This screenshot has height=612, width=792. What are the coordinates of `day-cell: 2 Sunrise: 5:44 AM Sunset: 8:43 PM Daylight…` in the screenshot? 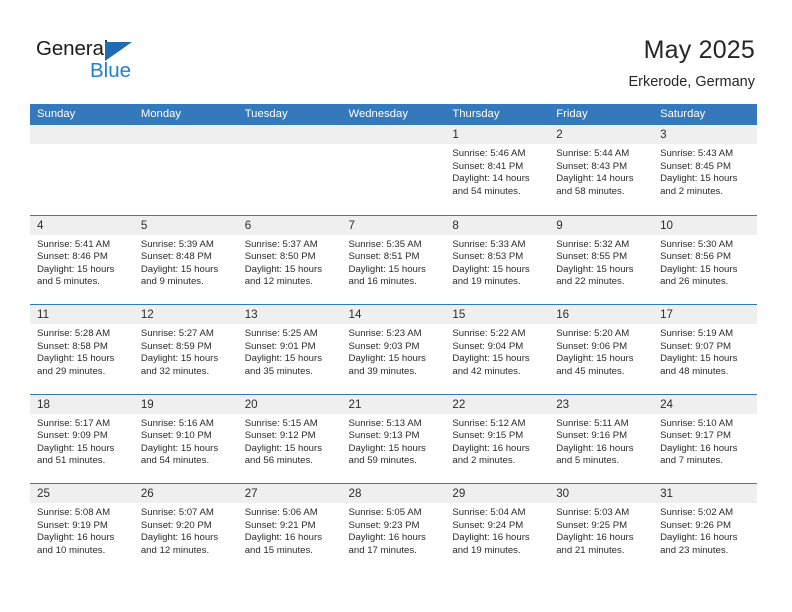 It's located at (601, 169).